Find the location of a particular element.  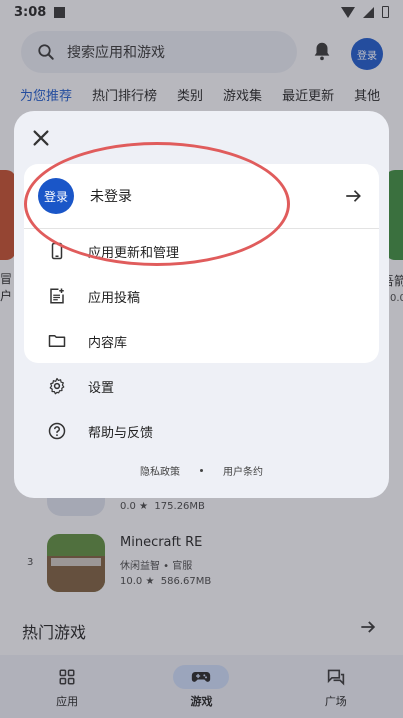

dialog-footer: 隐私政策 用户条约 is located at coordinates (201, 470).